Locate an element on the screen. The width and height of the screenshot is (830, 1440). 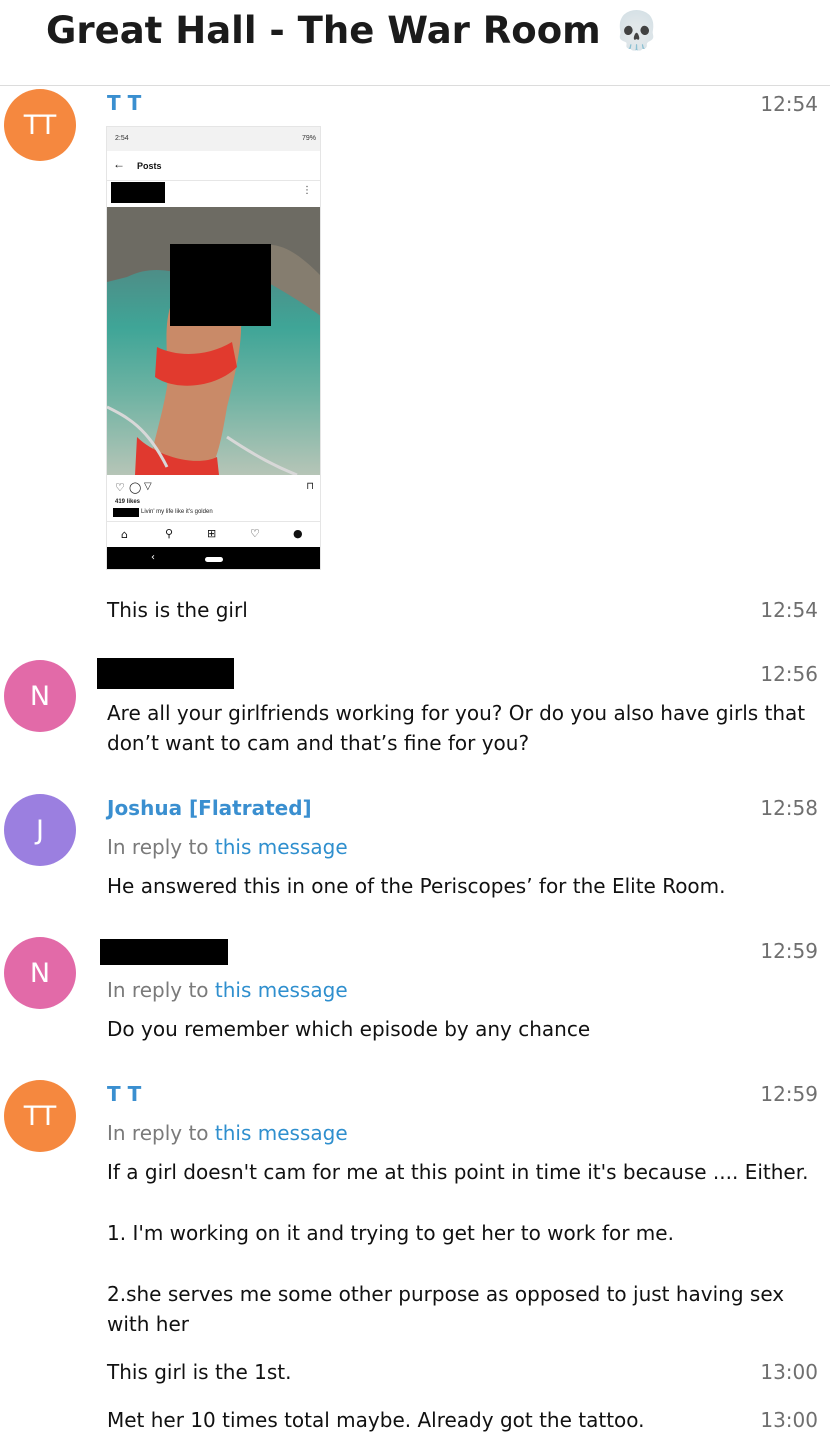
message-time: 12:56 is located at coordinates (789, 674).